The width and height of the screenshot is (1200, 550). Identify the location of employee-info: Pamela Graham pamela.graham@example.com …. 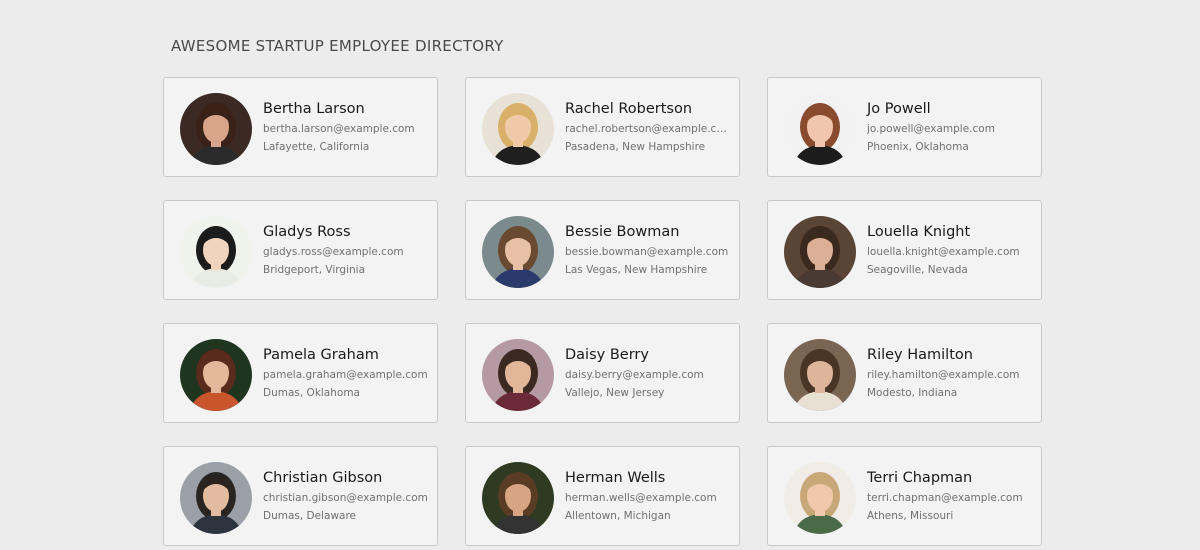
(346, 373).